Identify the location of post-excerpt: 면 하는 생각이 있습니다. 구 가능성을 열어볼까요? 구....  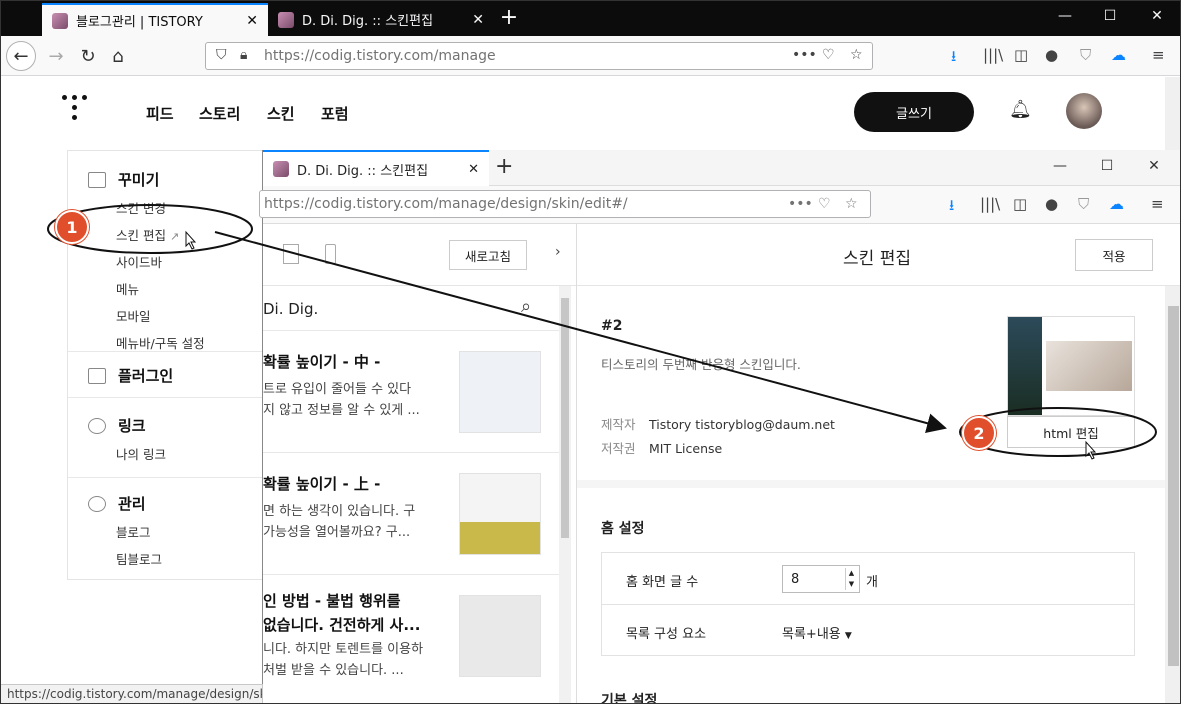
(339, 522).